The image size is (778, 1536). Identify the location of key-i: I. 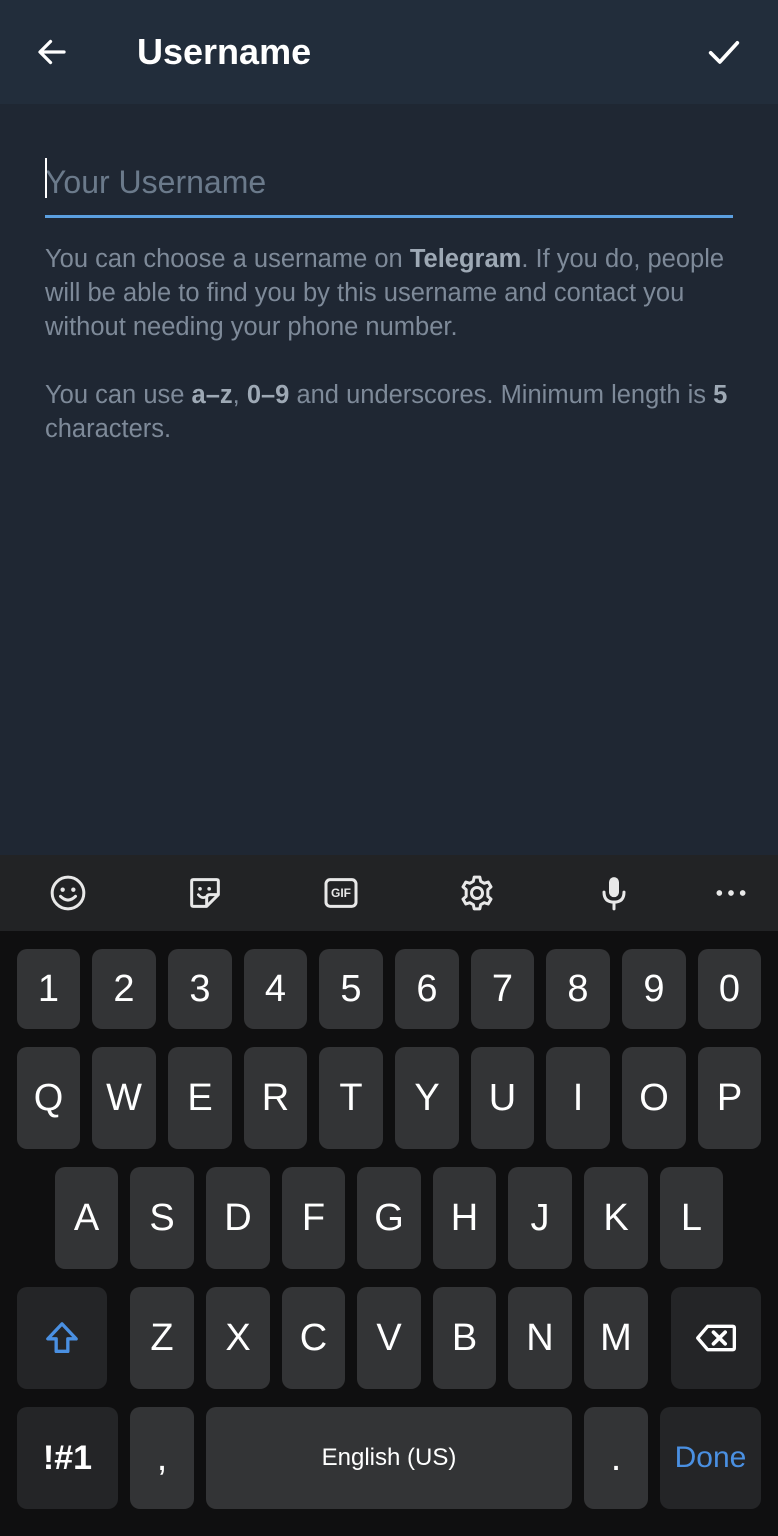
(578, 1098).